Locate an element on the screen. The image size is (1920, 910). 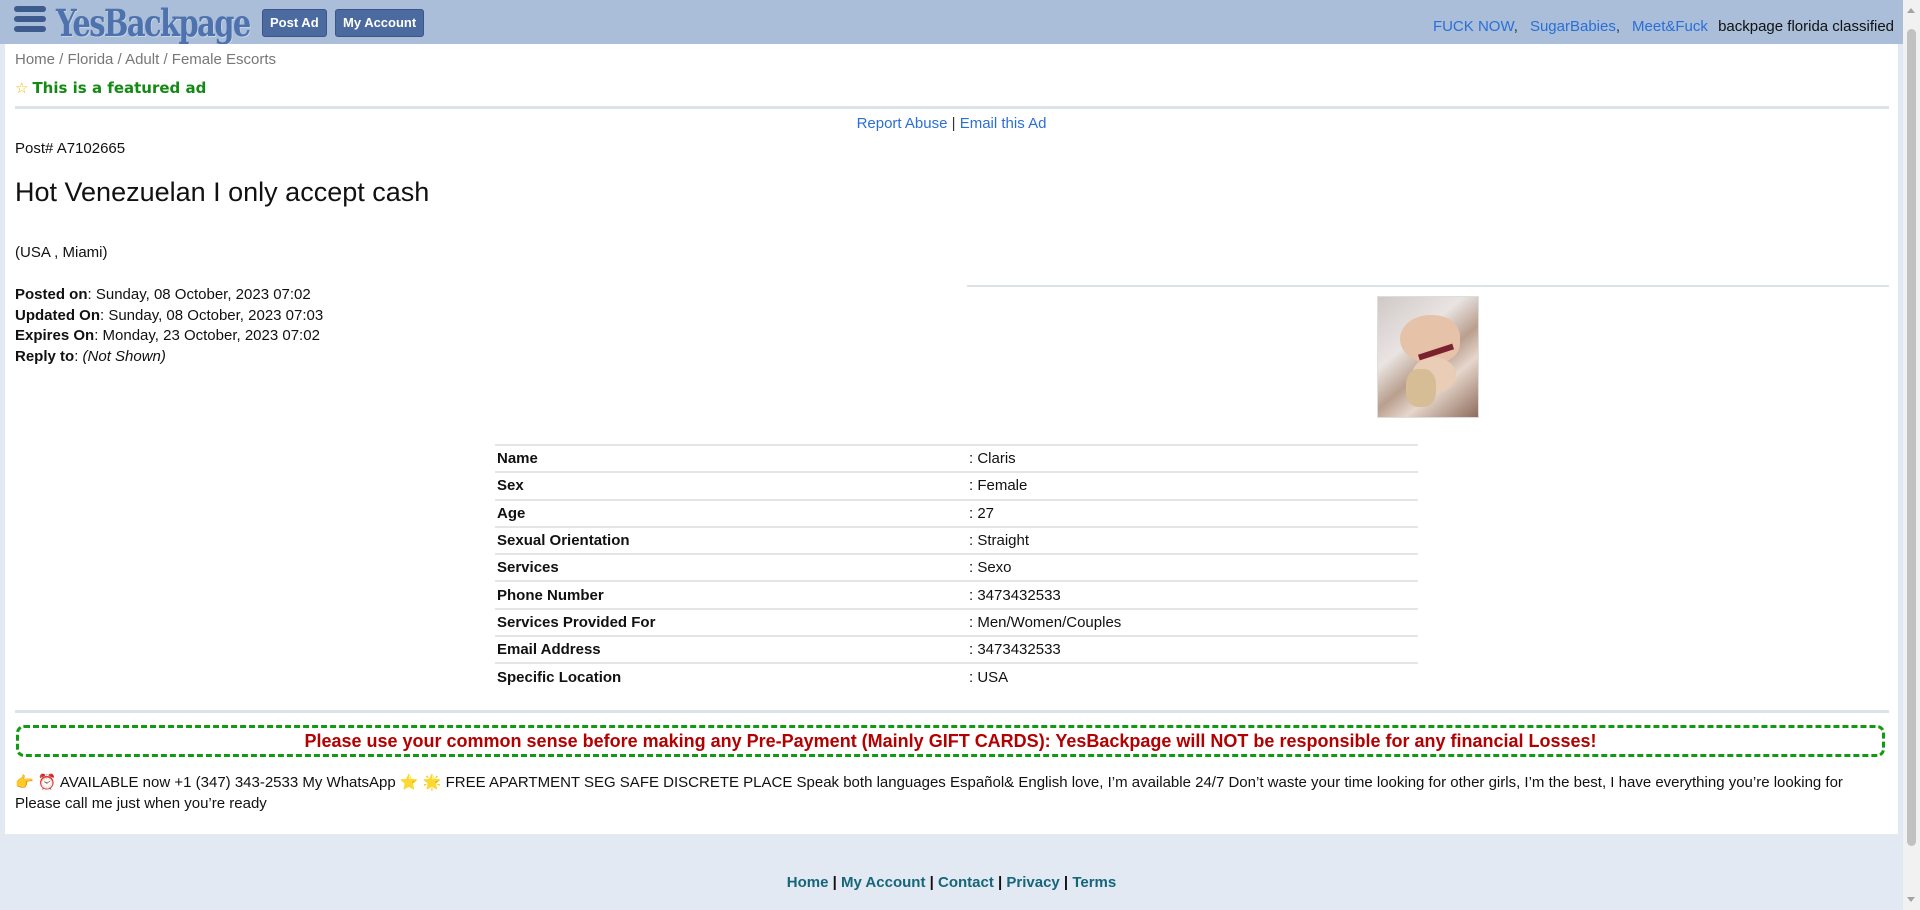
ad-photo is located at coordinates (1428, 357).